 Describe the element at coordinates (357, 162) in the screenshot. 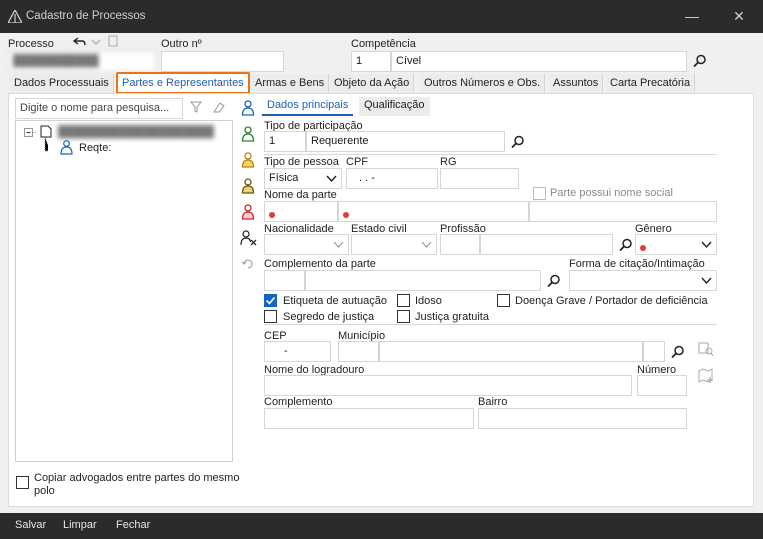

I see `cpf-label: CPF` at that location.